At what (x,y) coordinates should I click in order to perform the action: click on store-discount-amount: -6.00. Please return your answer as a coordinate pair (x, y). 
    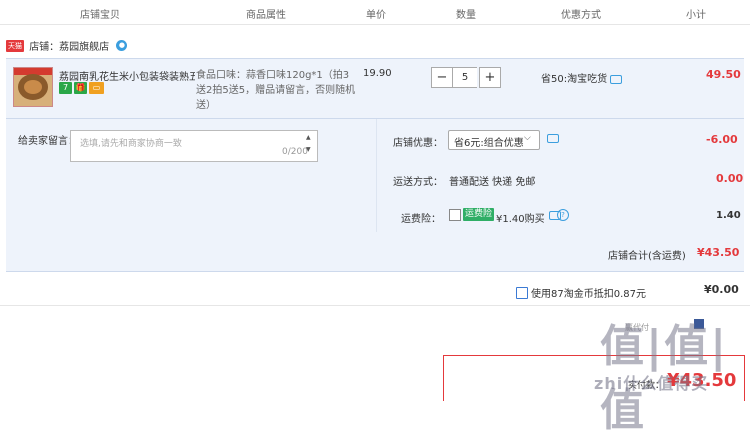
    Looking at the image, I should click on (722, 139).